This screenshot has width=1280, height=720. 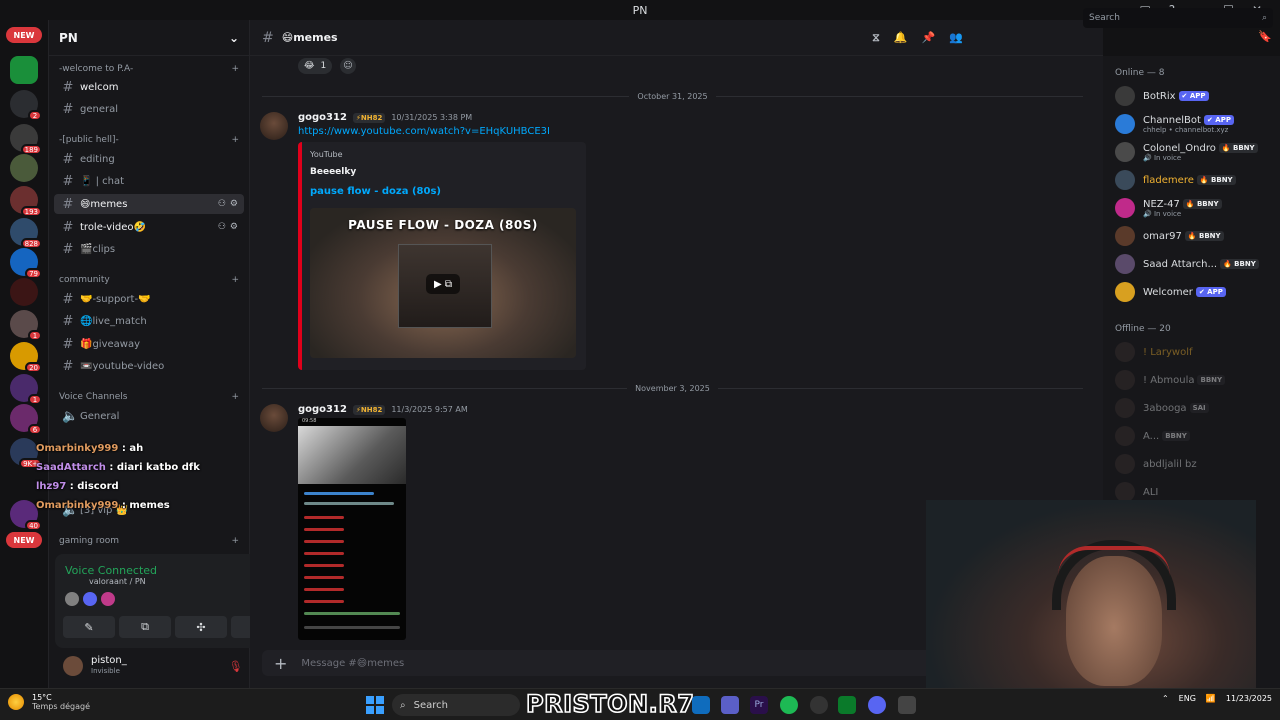 I want to click on reaction-chip: 😂 1, so click(x=315, y=66).